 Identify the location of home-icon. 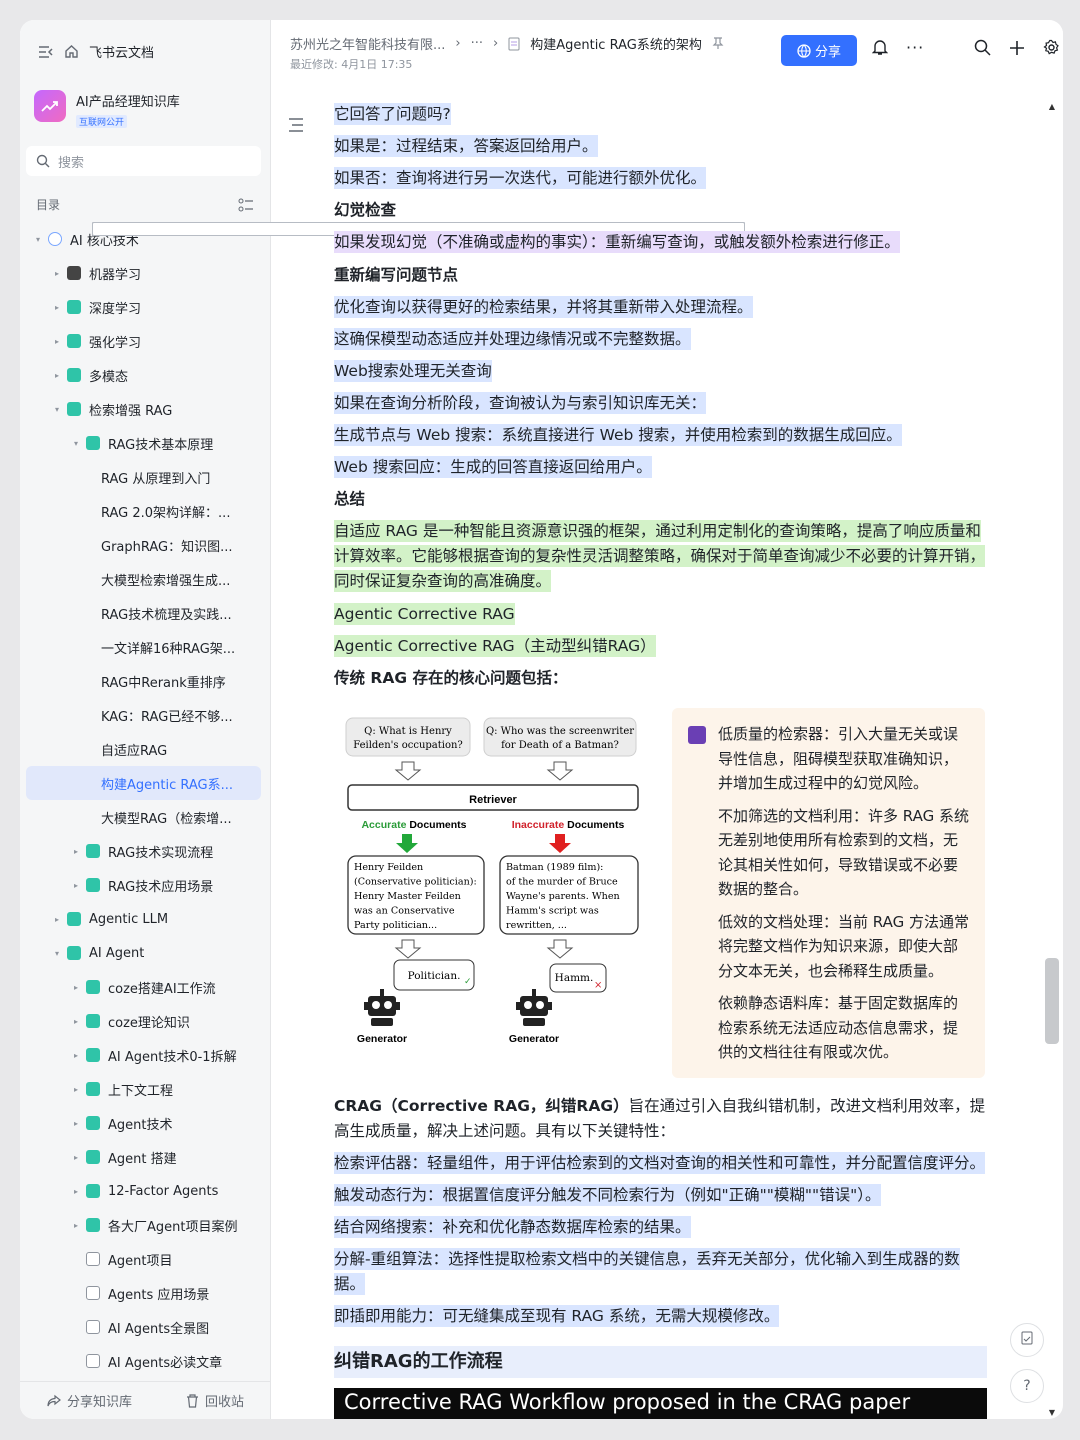
(71, 51).